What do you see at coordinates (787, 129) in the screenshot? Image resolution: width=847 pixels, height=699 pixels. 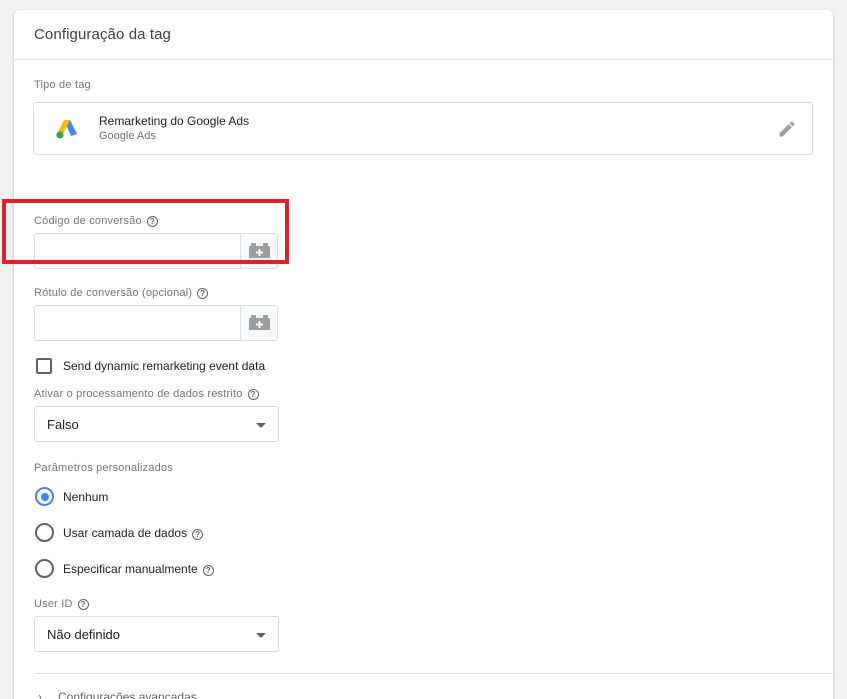 I see `pencil-icon` at bounding box center [787, 129].